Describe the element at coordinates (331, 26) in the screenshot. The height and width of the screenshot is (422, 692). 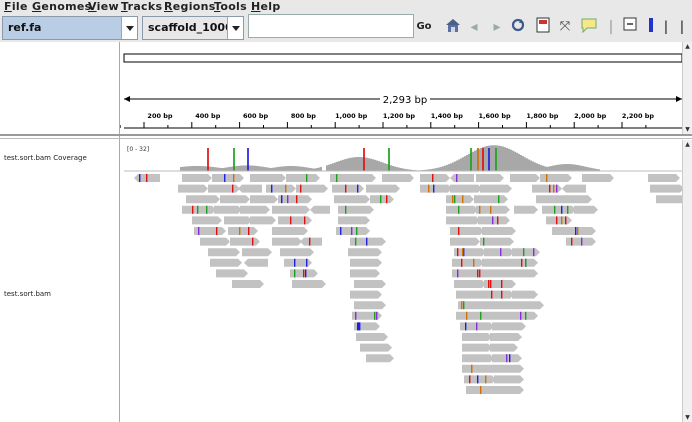
I see `locus-input` at that location.